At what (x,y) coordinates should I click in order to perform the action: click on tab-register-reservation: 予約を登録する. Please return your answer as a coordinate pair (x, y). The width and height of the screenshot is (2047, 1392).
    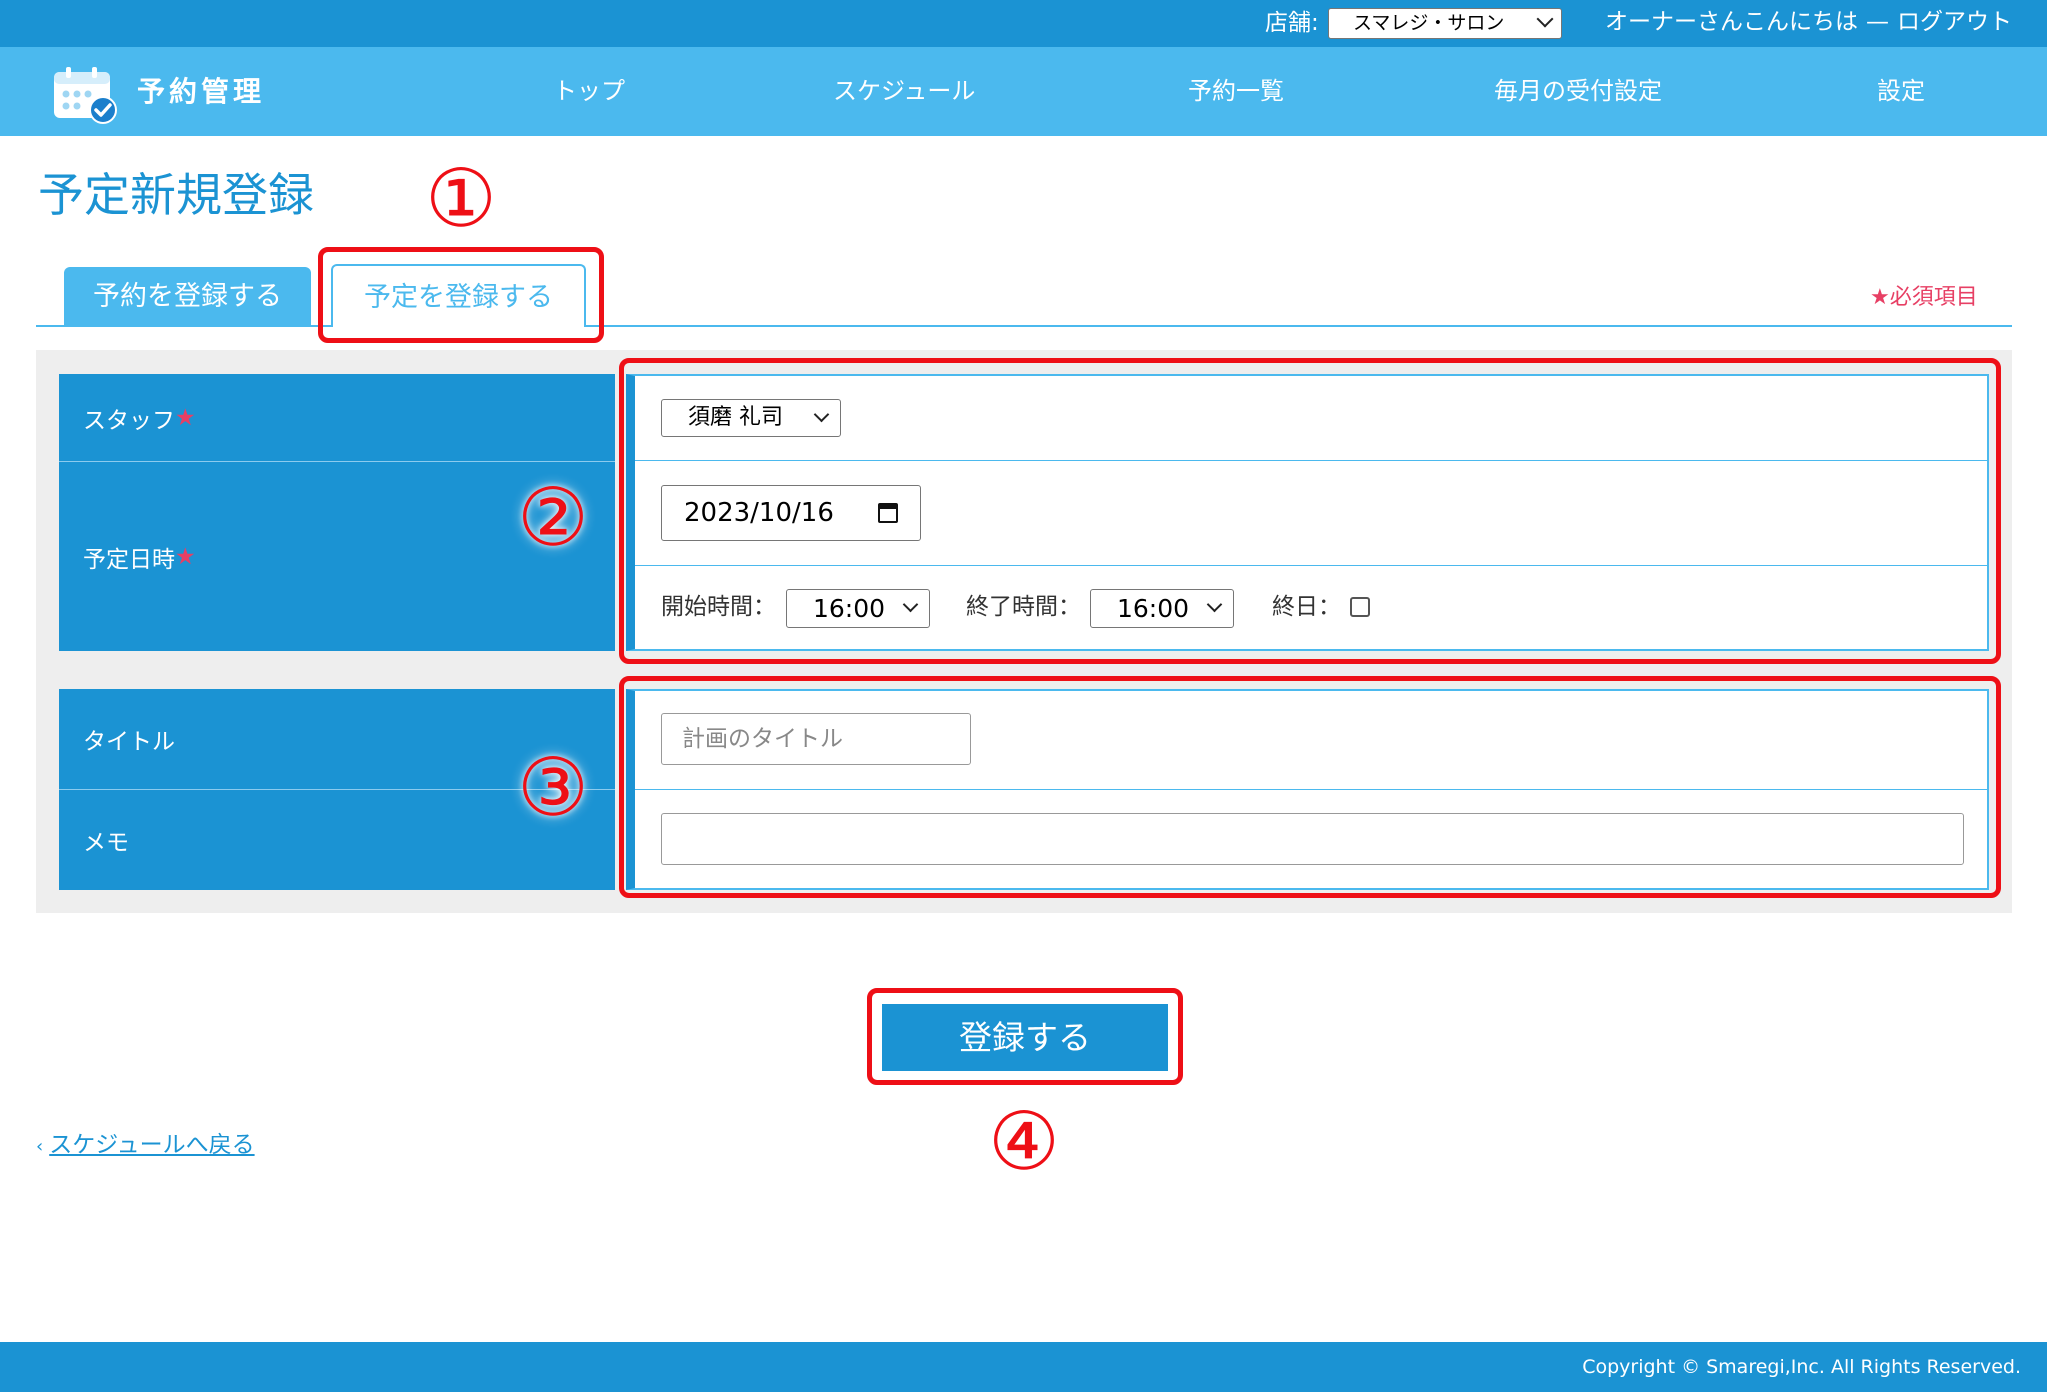
    Looking at the image, I should click on (187, 296).